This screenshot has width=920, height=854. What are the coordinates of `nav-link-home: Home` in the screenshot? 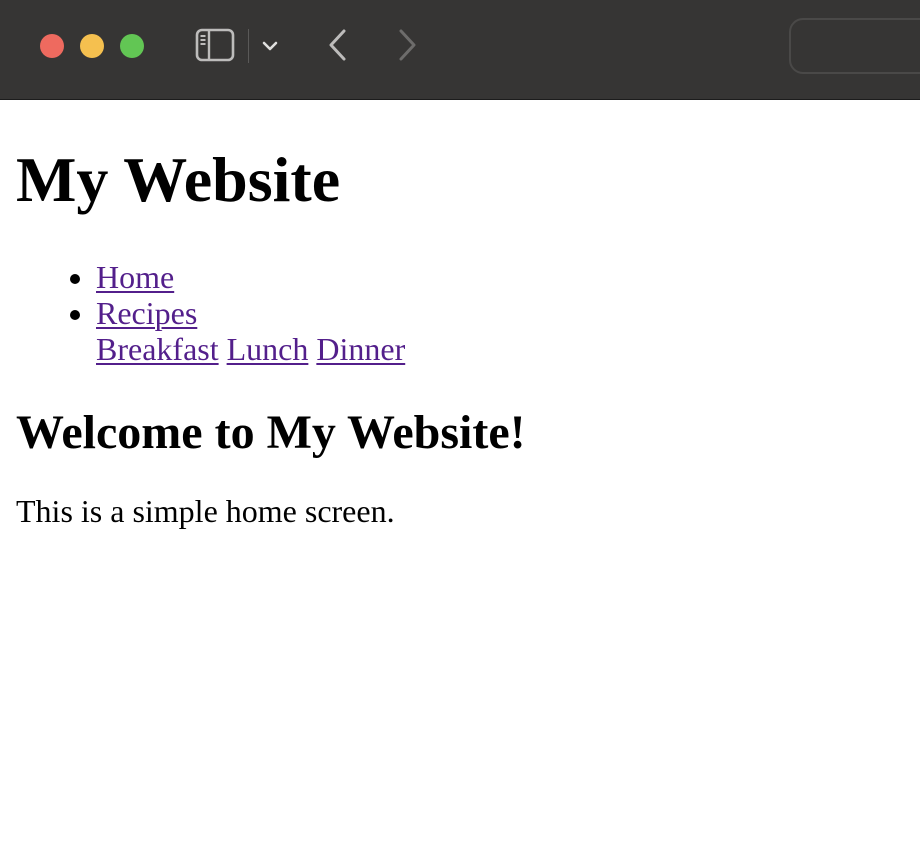 It's located at (135, 277).